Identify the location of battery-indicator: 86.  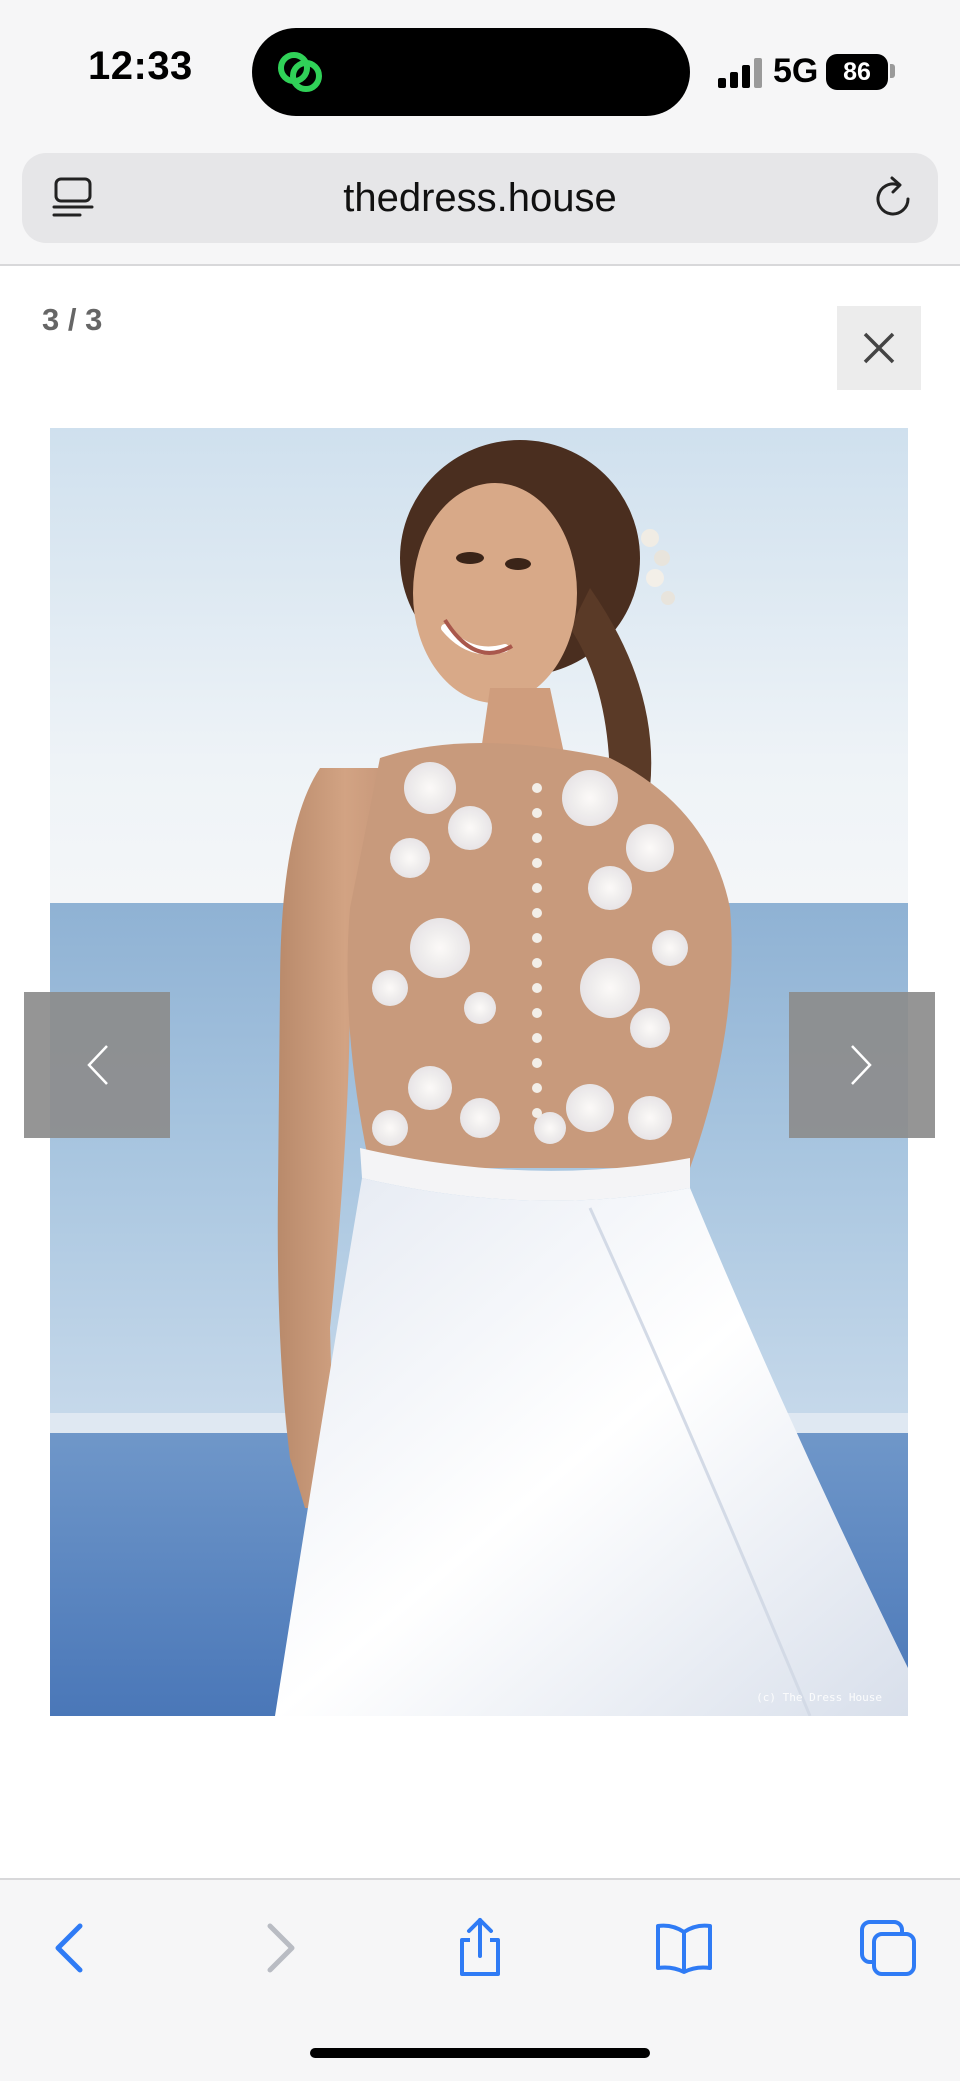
(857, 72).